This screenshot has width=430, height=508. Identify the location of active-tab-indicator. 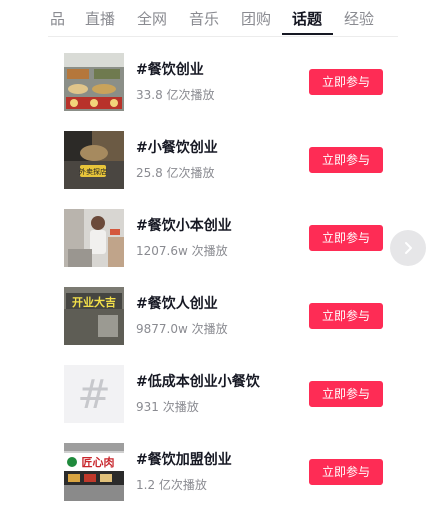
(307, 34).